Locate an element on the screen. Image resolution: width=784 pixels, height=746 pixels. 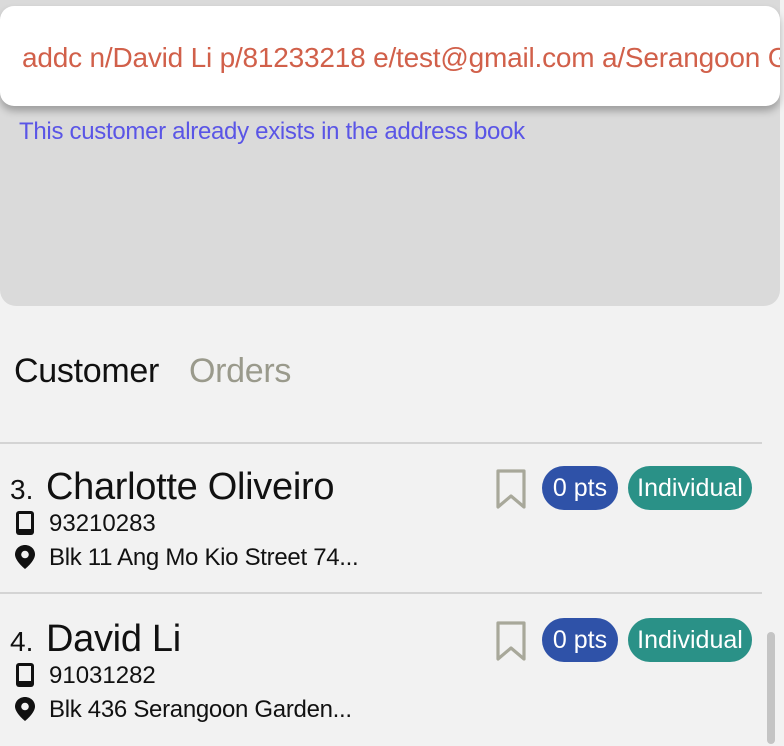
tab-orders: Orders is located at coordinates (240, 371).